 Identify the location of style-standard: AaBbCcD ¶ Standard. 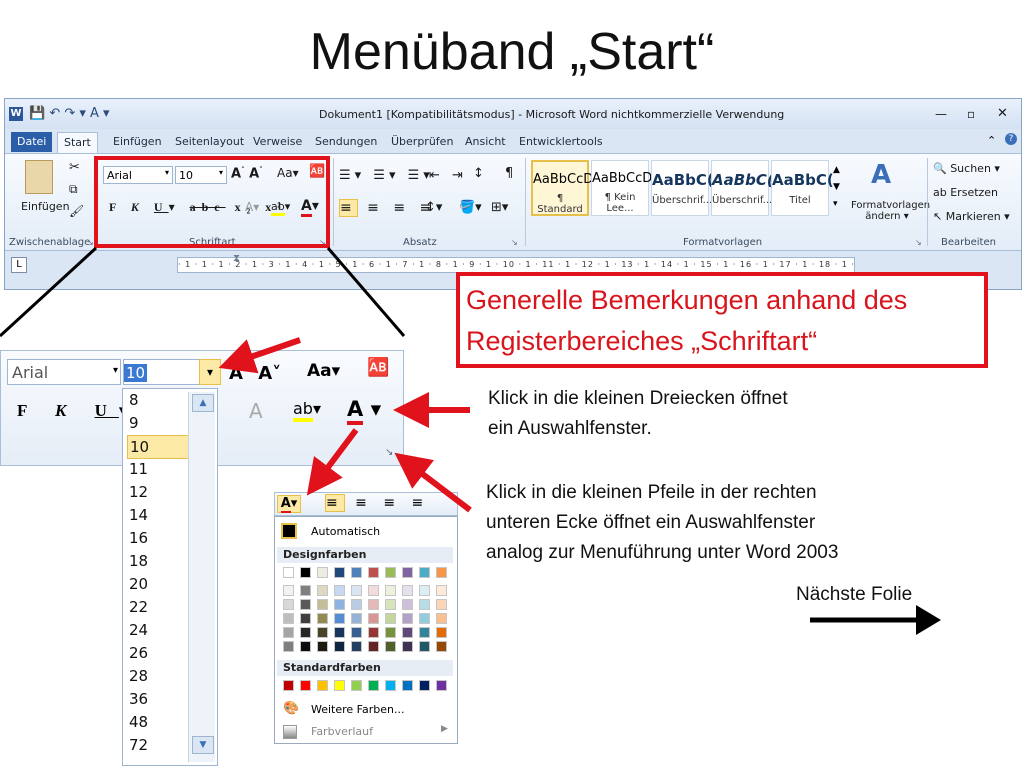
(562, 188).